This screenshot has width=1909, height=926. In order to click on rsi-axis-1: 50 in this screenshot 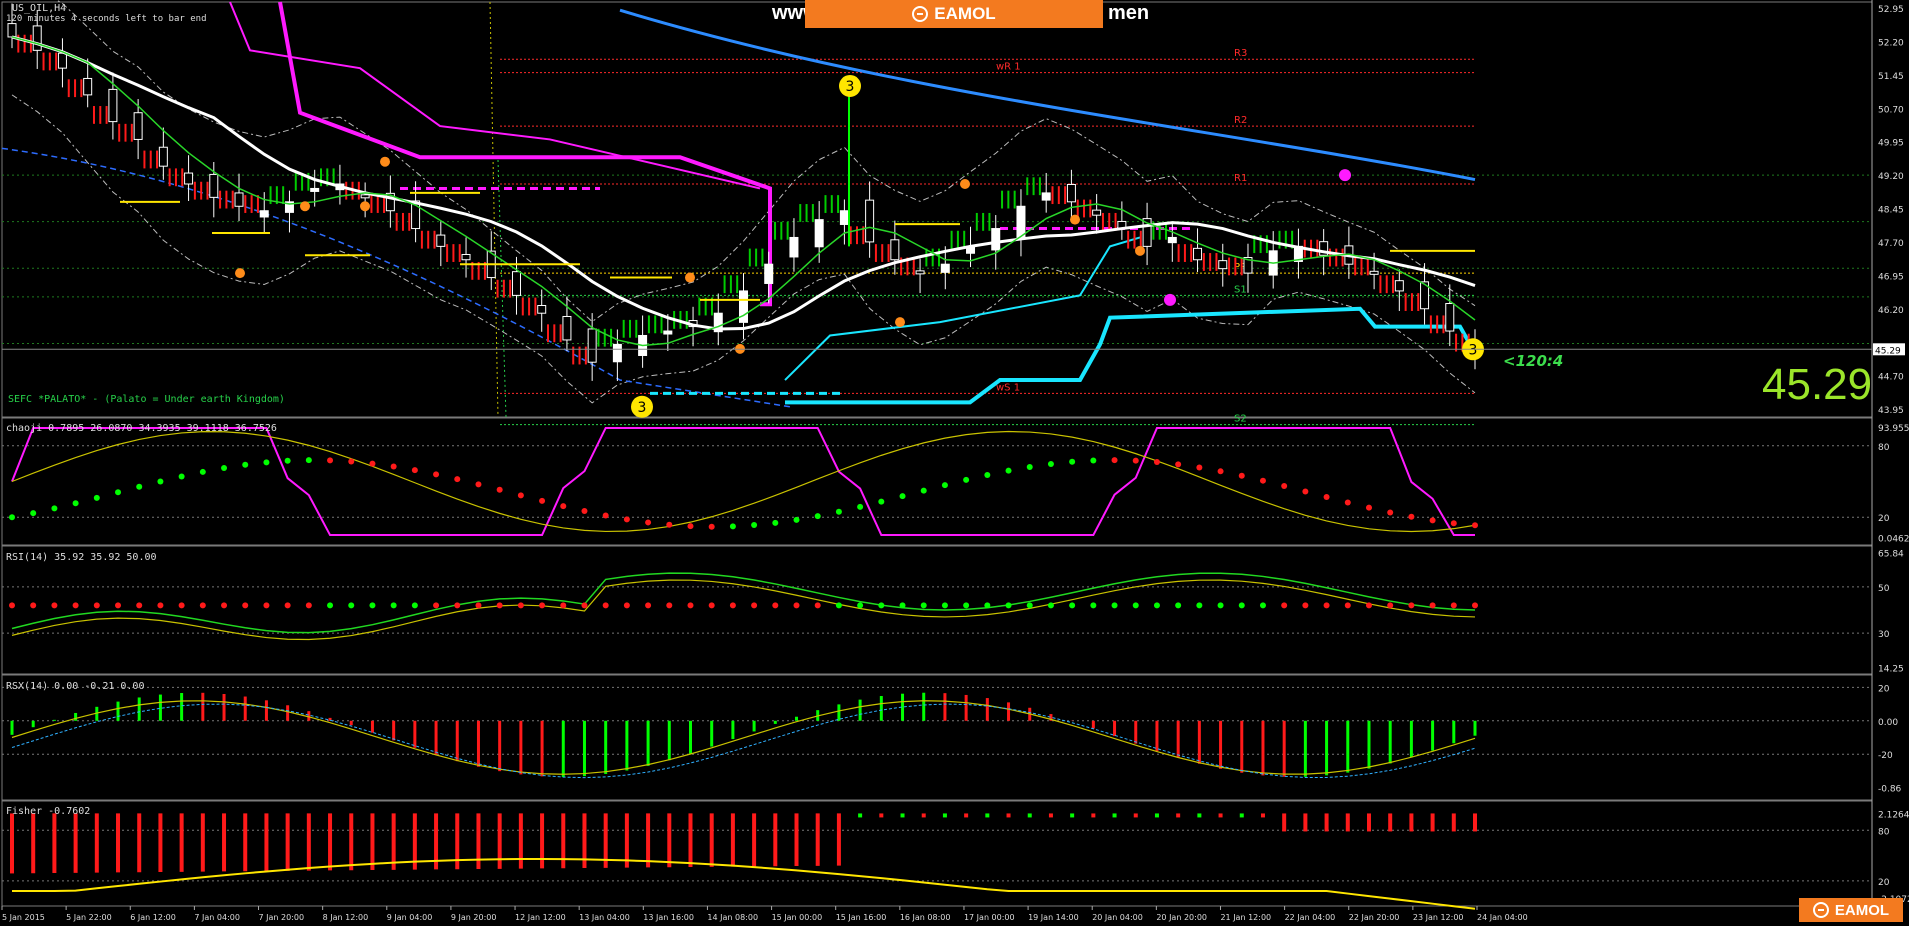, I will do `click(1884, 589)`.